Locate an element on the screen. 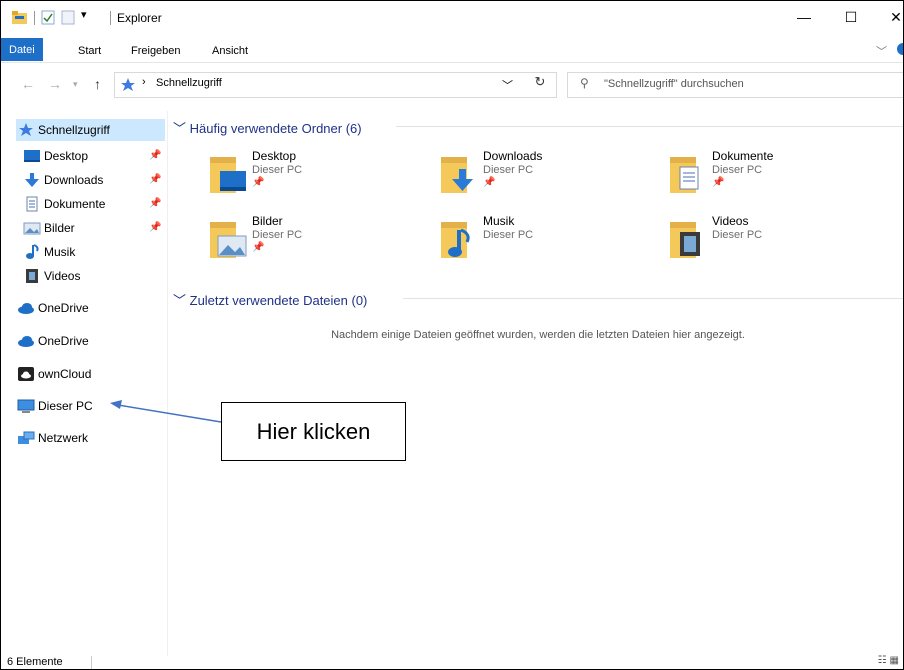 This screenshot has height=670, width=904. callout-box: Hier klicken is located at coordinates (313, 431).